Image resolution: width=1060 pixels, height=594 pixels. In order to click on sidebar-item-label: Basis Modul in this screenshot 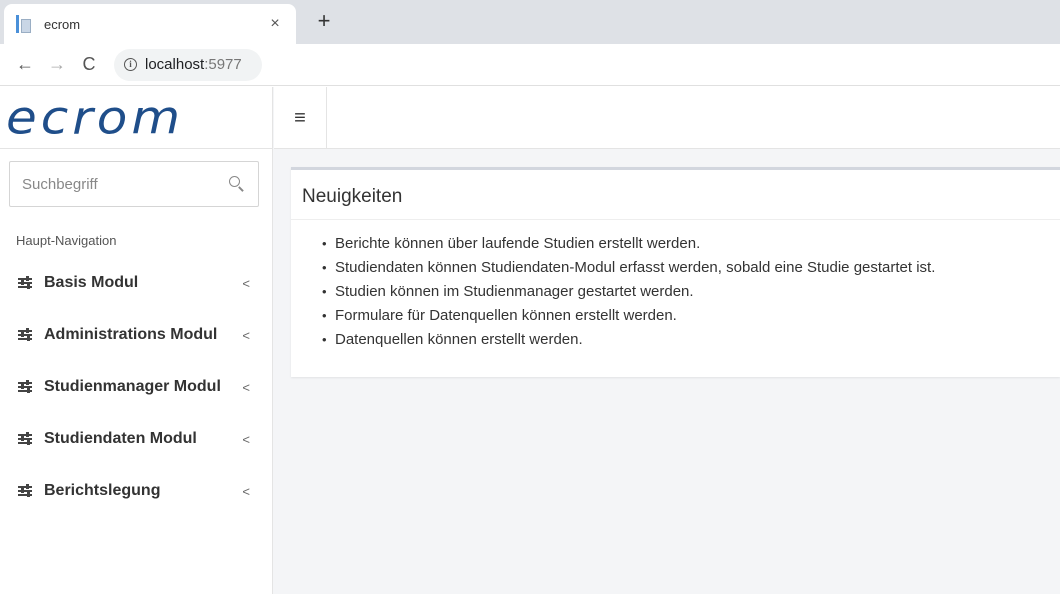, I will do `click(91, 282)`.